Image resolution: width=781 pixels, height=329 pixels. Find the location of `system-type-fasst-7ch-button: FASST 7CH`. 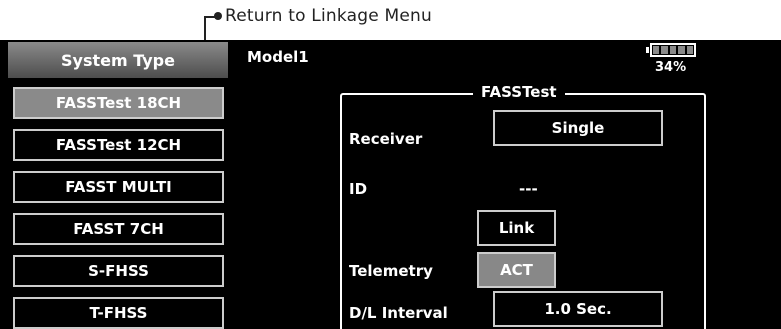

system-type-fasst-7ch-button: FASST 7CH is located at coordinates (118, 229).